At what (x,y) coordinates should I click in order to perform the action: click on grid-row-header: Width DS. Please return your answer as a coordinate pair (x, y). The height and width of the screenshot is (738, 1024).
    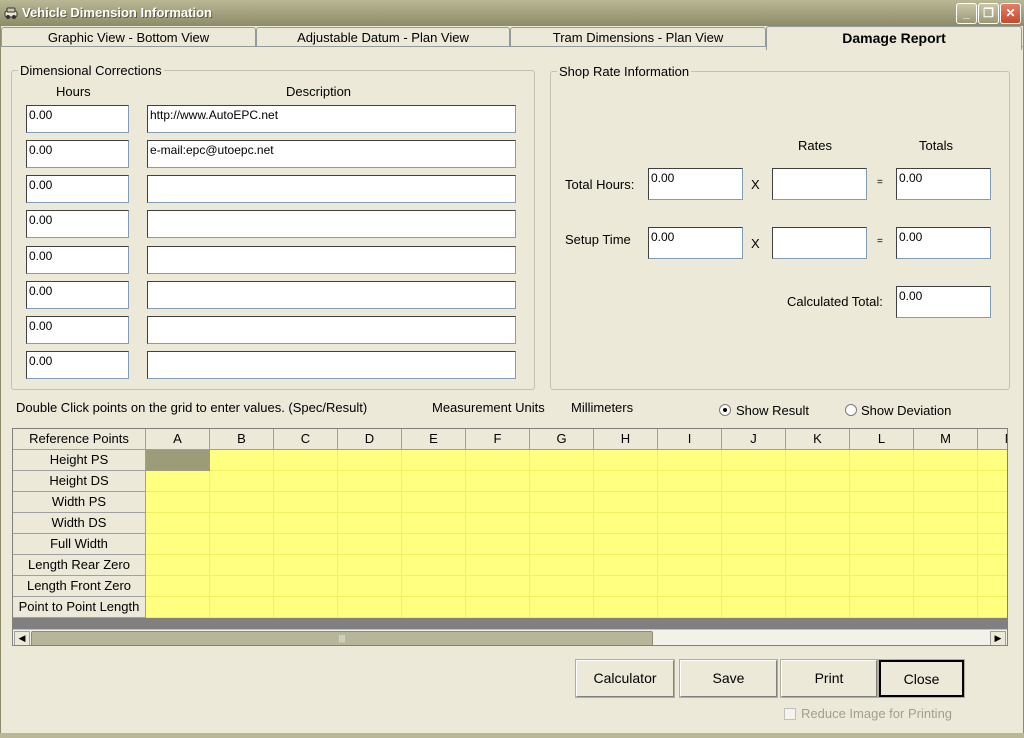
    Looking at the image, I should click on (79, 523).